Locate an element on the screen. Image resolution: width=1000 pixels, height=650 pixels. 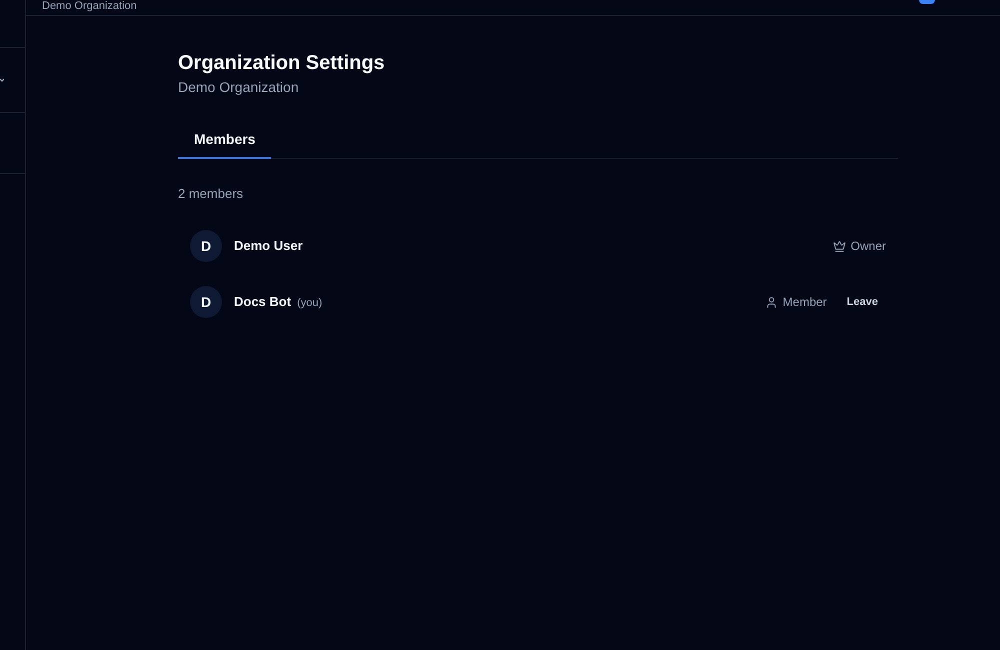
member-name: Docs Bot is located at coordinates (263, 302).